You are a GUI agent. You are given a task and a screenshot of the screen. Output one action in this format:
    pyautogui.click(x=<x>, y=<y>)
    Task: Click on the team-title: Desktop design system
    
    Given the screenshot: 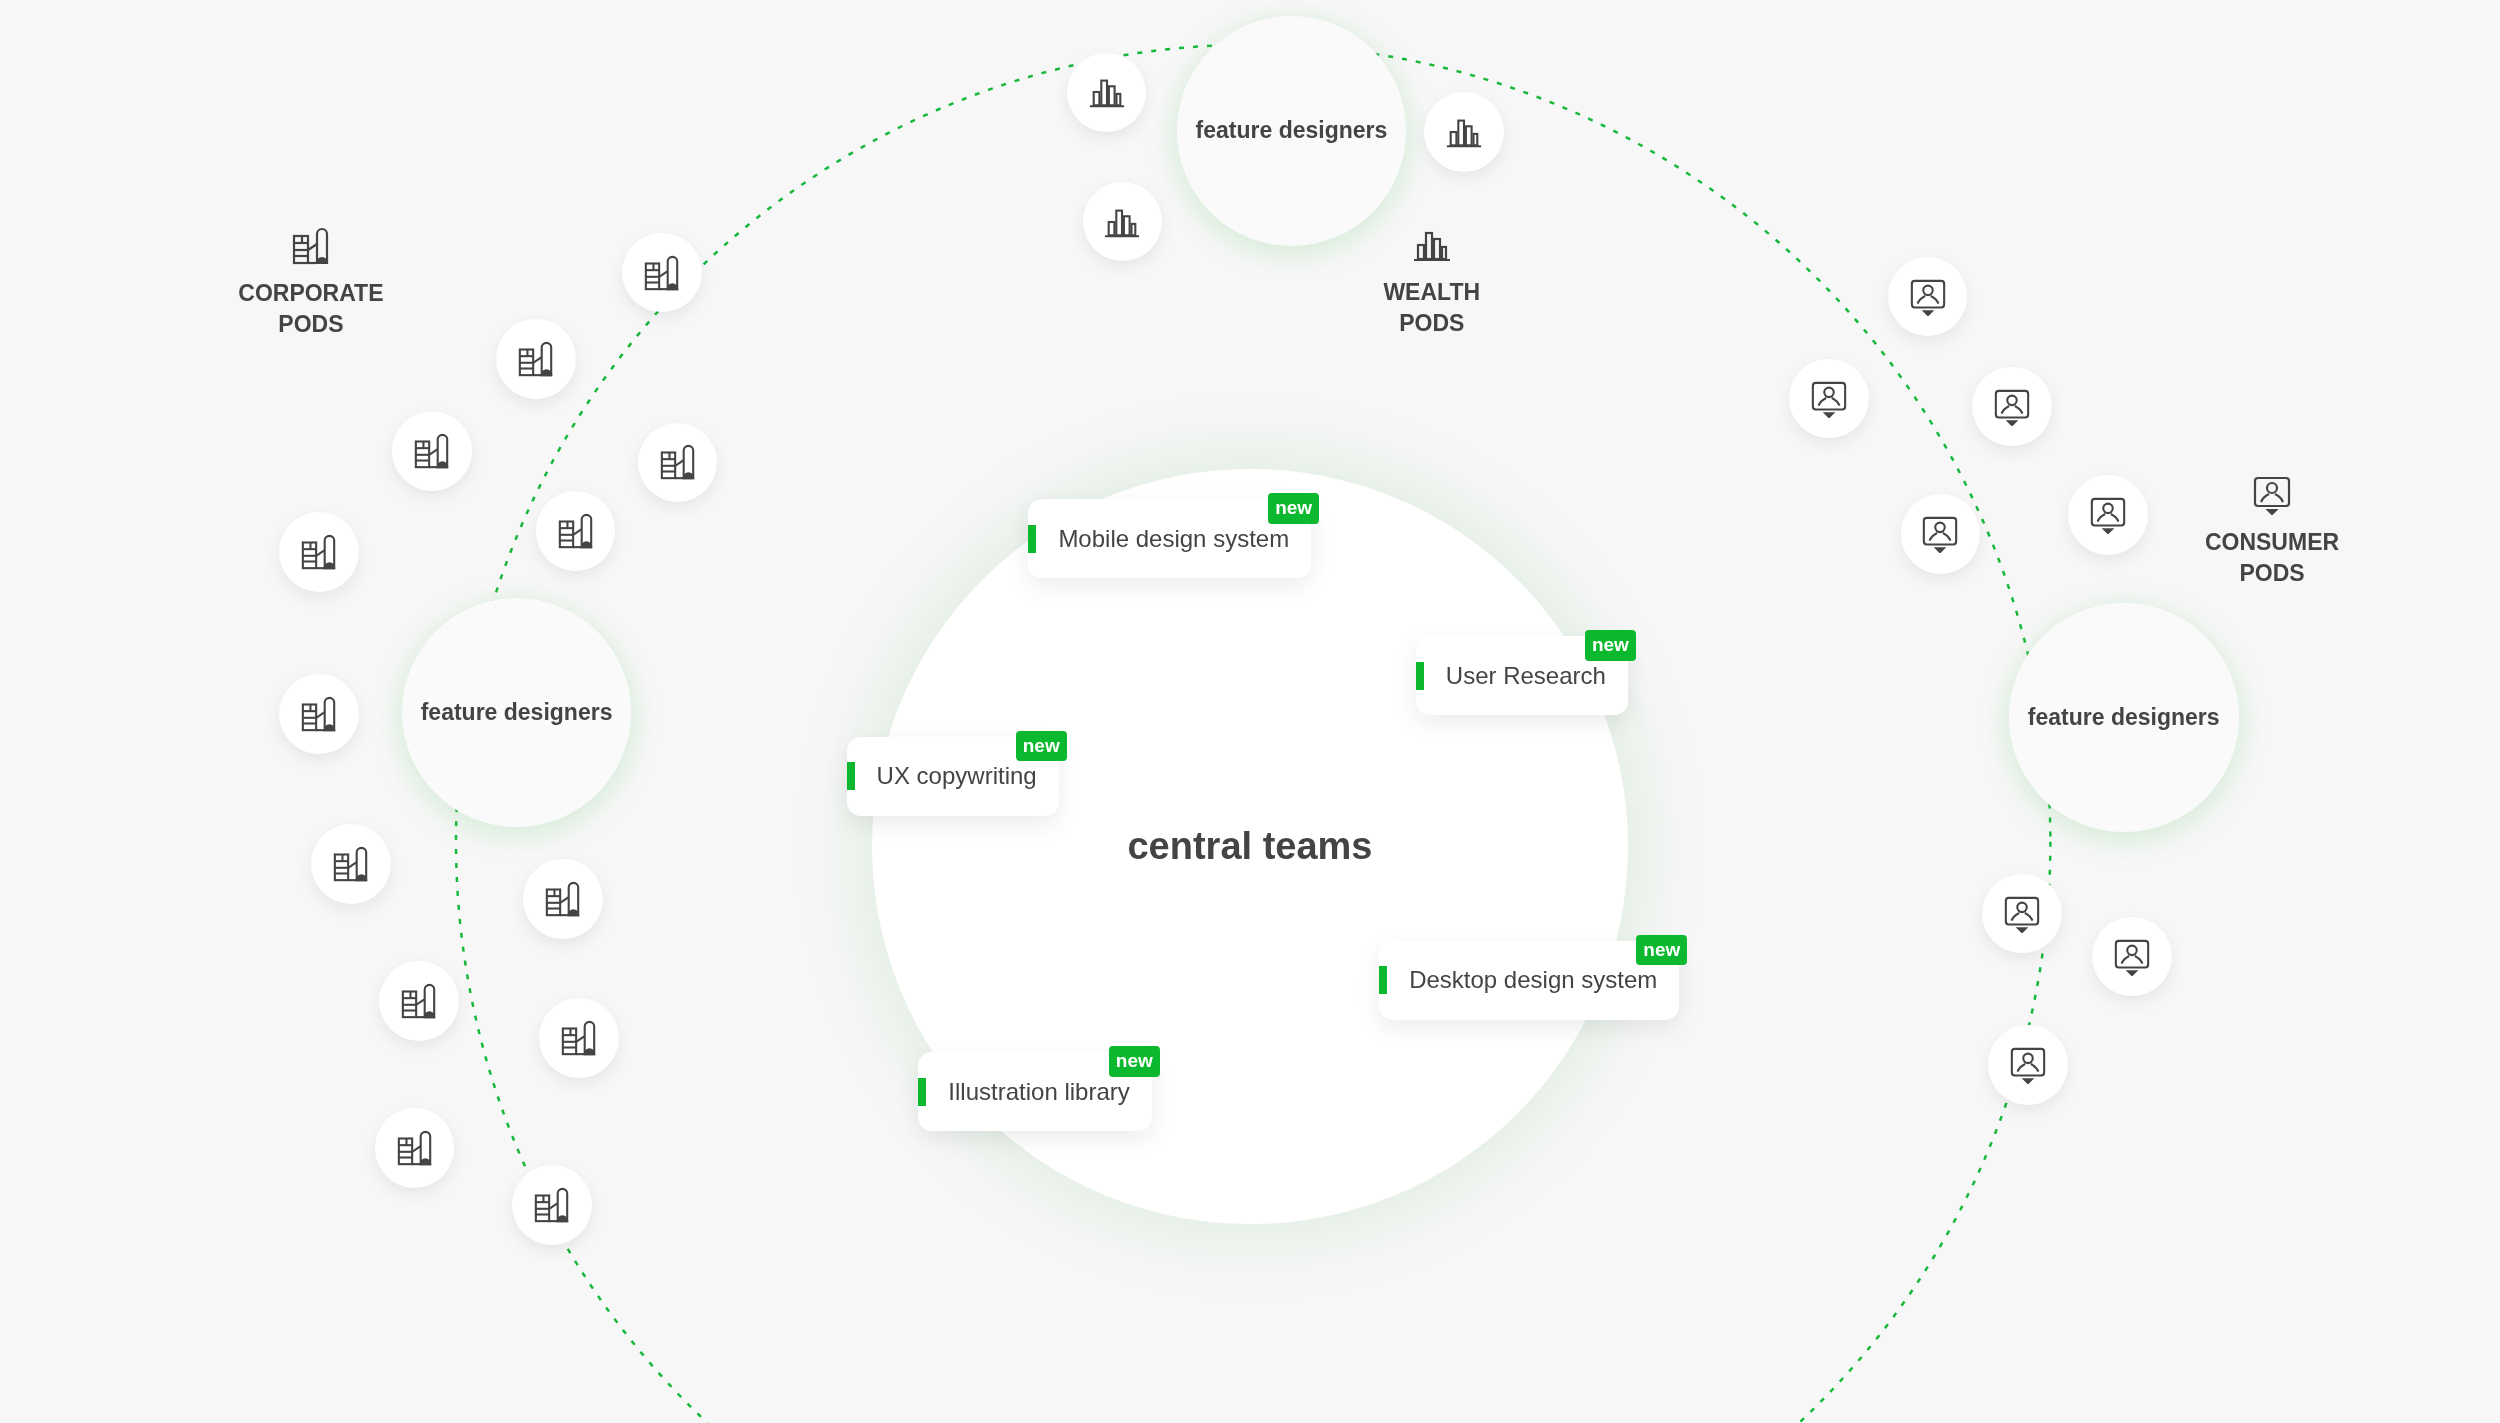 What is the action you would take?
    pyautogui.click(x=1533, y=980)
    